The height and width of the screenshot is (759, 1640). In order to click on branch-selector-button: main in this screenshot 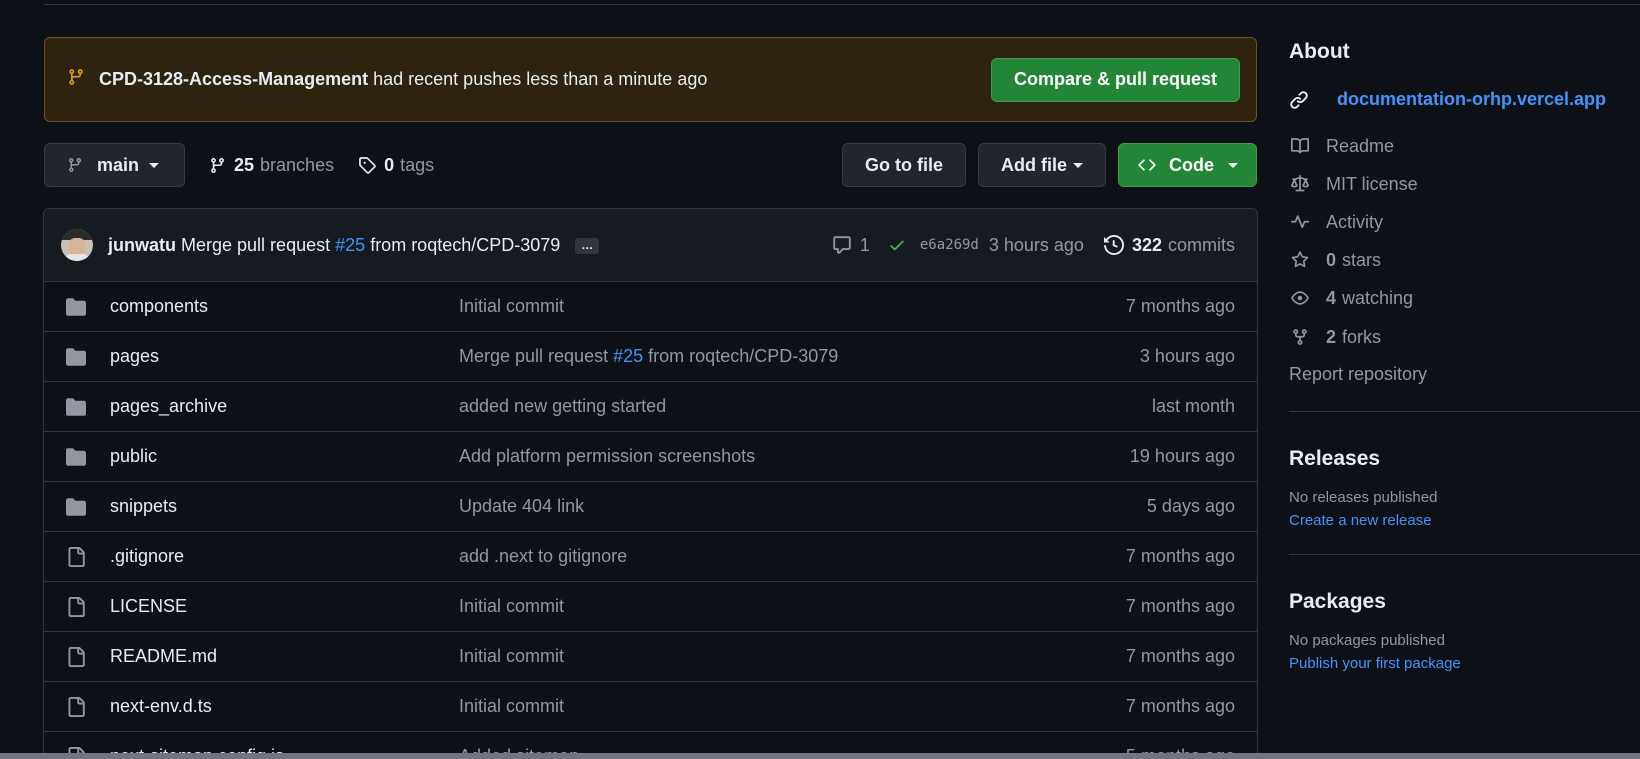, I will do `click(114, 165)`.